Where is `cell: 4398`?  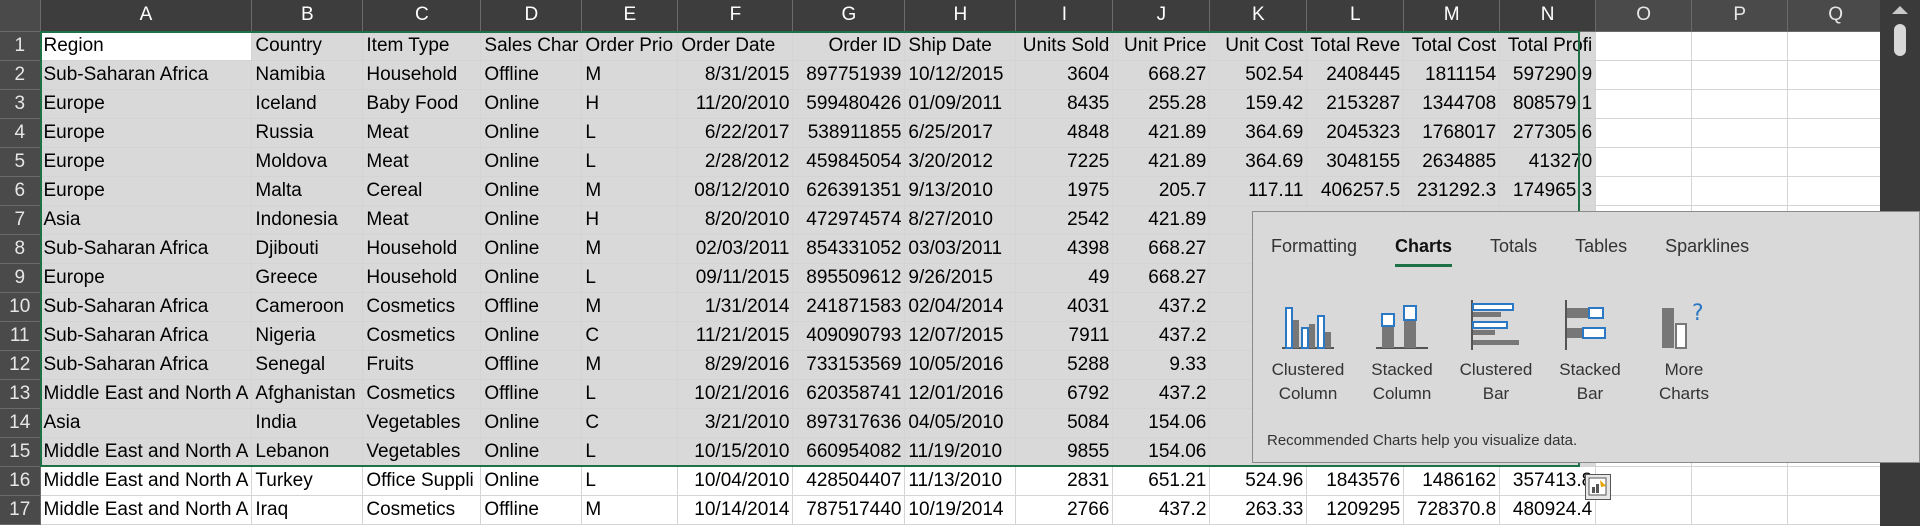 cell: 4398 is located at coordinates (1064, 249).